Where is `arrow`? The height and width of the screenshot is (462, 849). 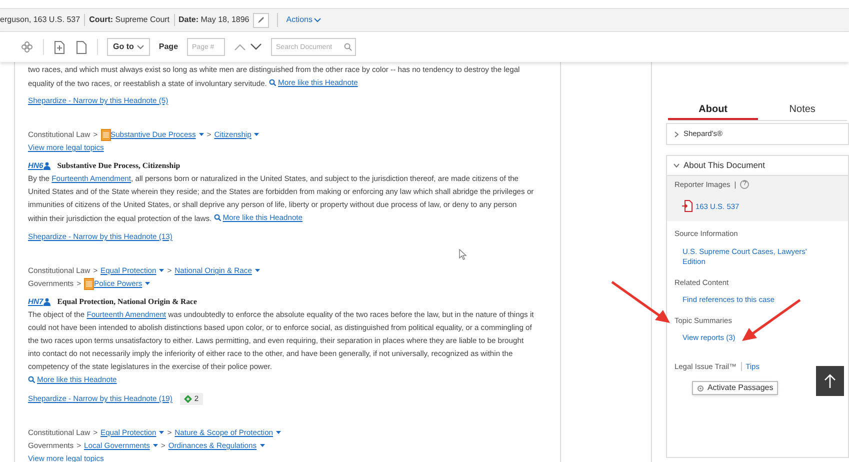
arrow is located at coordinates (641, 303).